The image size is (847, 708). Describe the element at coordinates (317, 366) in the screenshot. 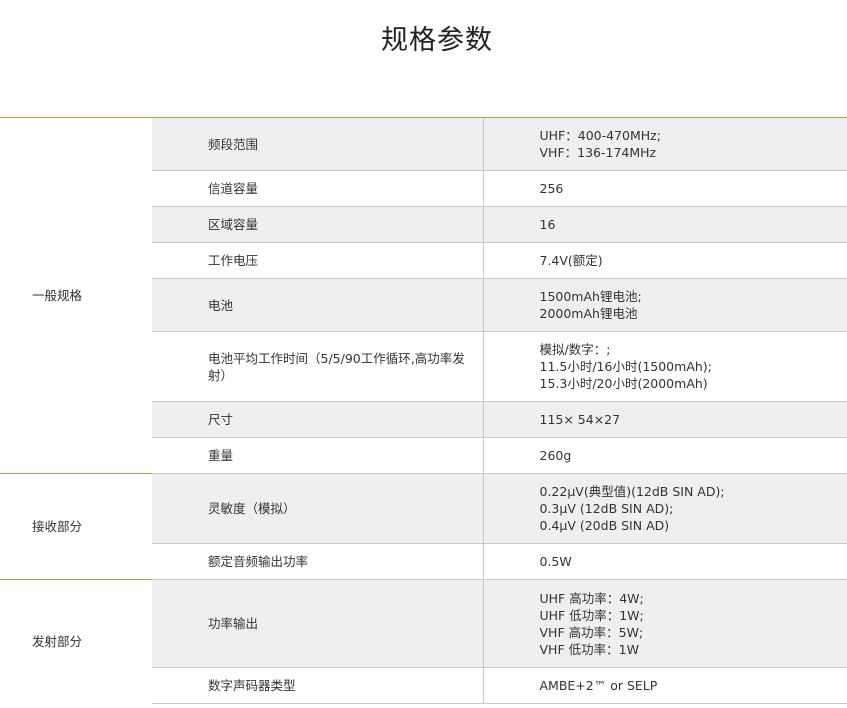

I see `spec-label: 电池平均工作时间（5/5/90工作循环,高功率发射）` at that location.